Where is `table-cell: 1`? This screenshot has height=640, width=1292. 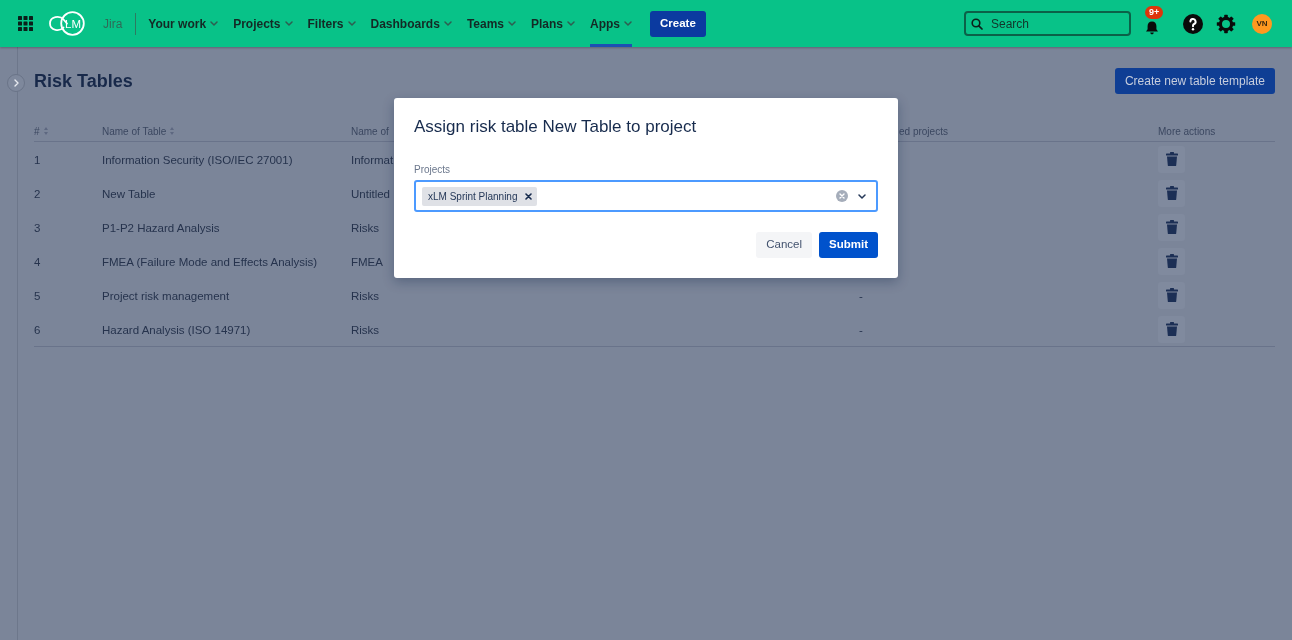
table-cell: 1 is located at coordinates (37, 160).